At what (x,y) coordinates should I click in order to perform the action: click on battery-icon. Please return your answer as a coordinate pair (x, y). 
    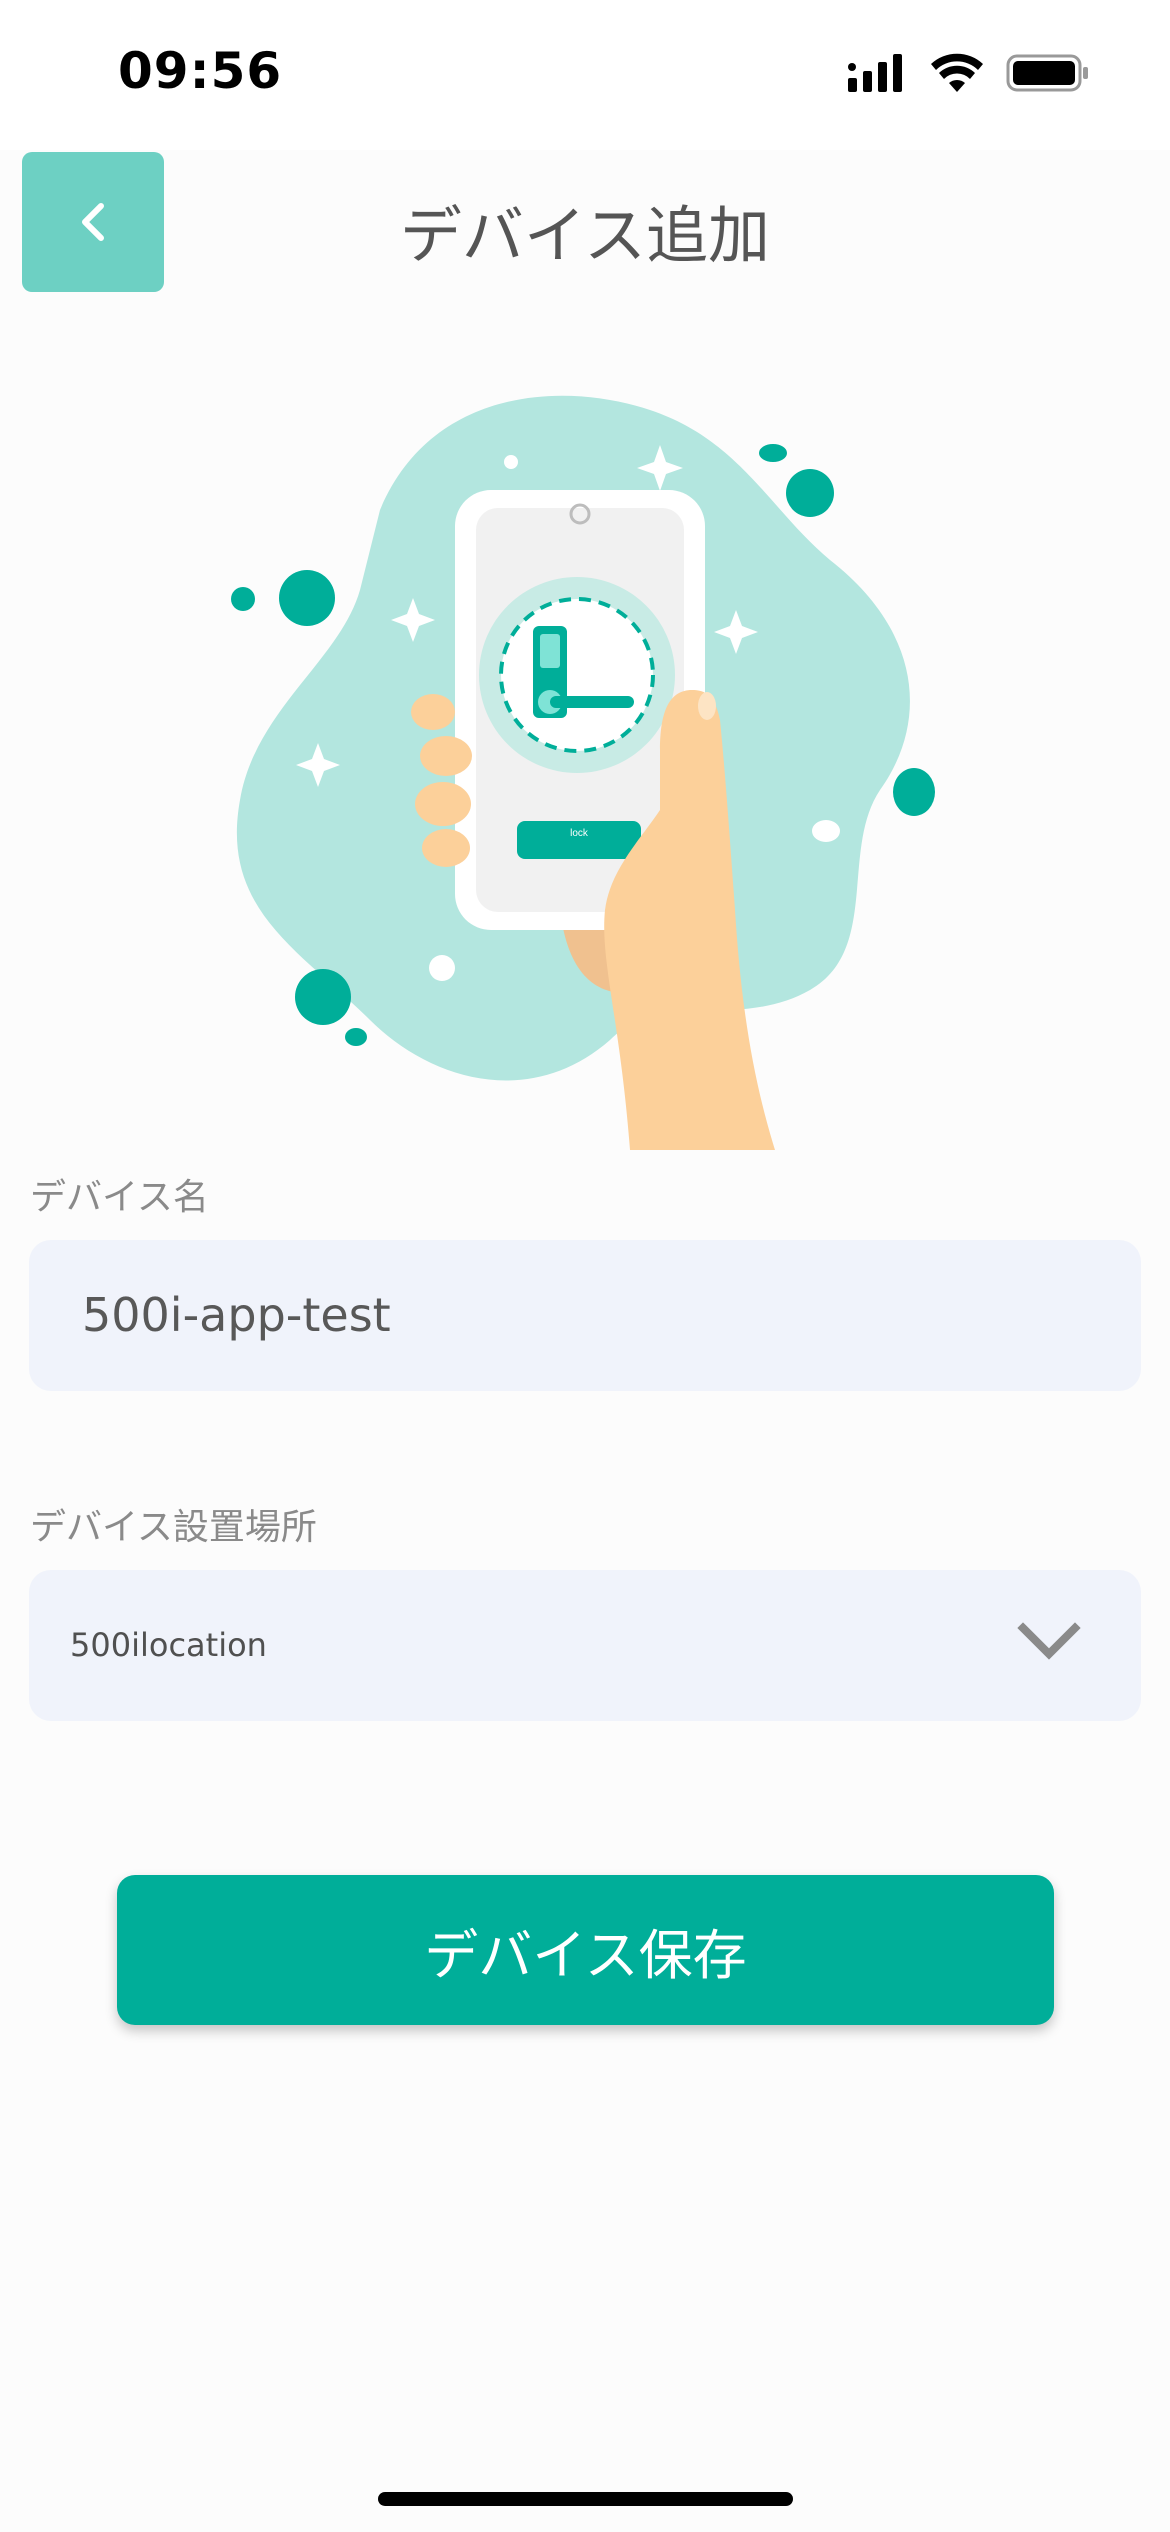
    Looking at the image, I should click on (1047, 73).